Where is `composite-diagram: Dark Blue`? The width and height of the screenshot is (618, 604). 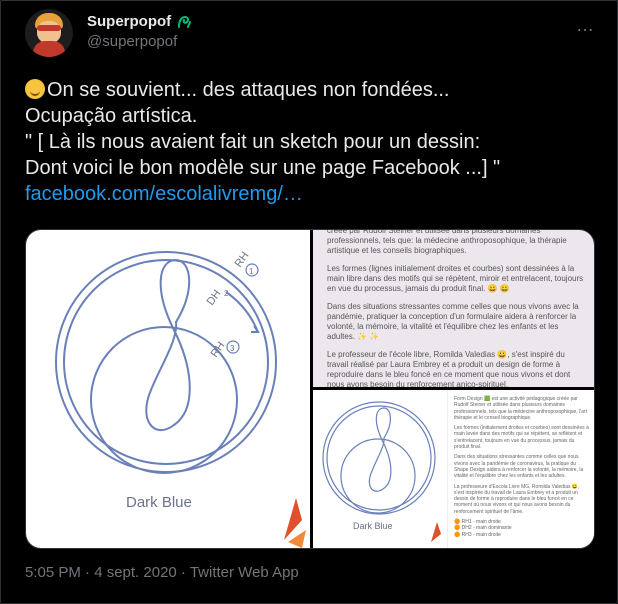 composite-diagram: Dark Blue is located at coordinates (379, 469).